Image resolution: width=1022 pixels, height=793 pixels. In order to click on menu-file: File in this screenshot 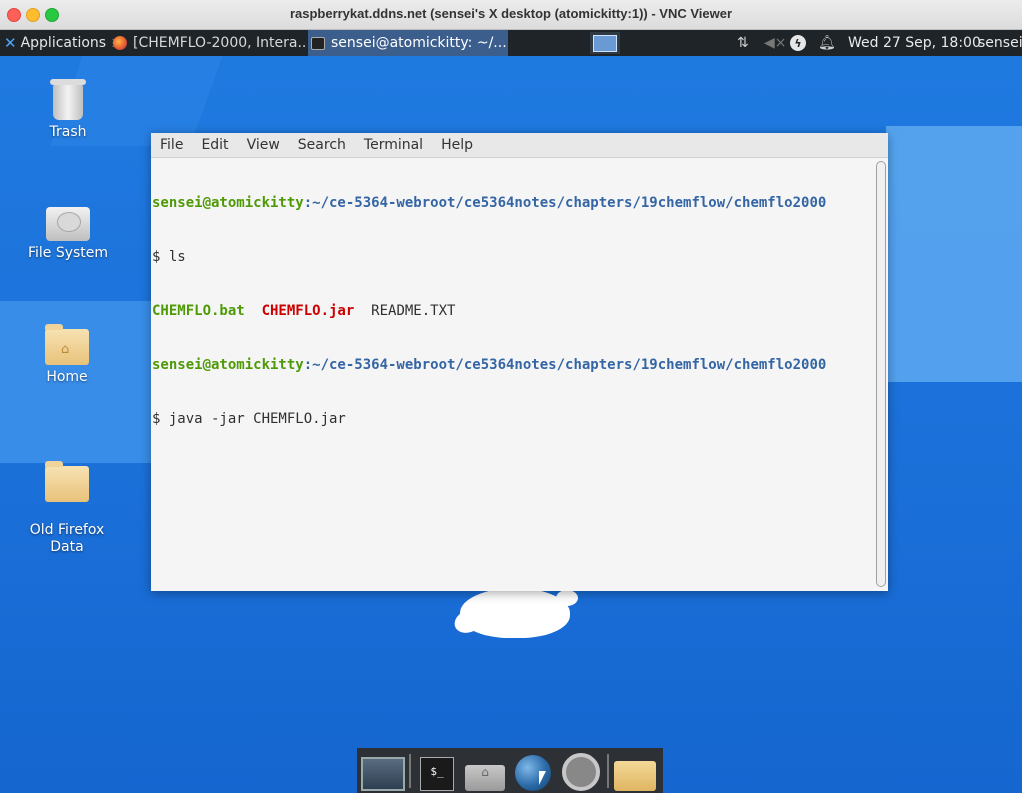, I will do `click(171, 145)`.